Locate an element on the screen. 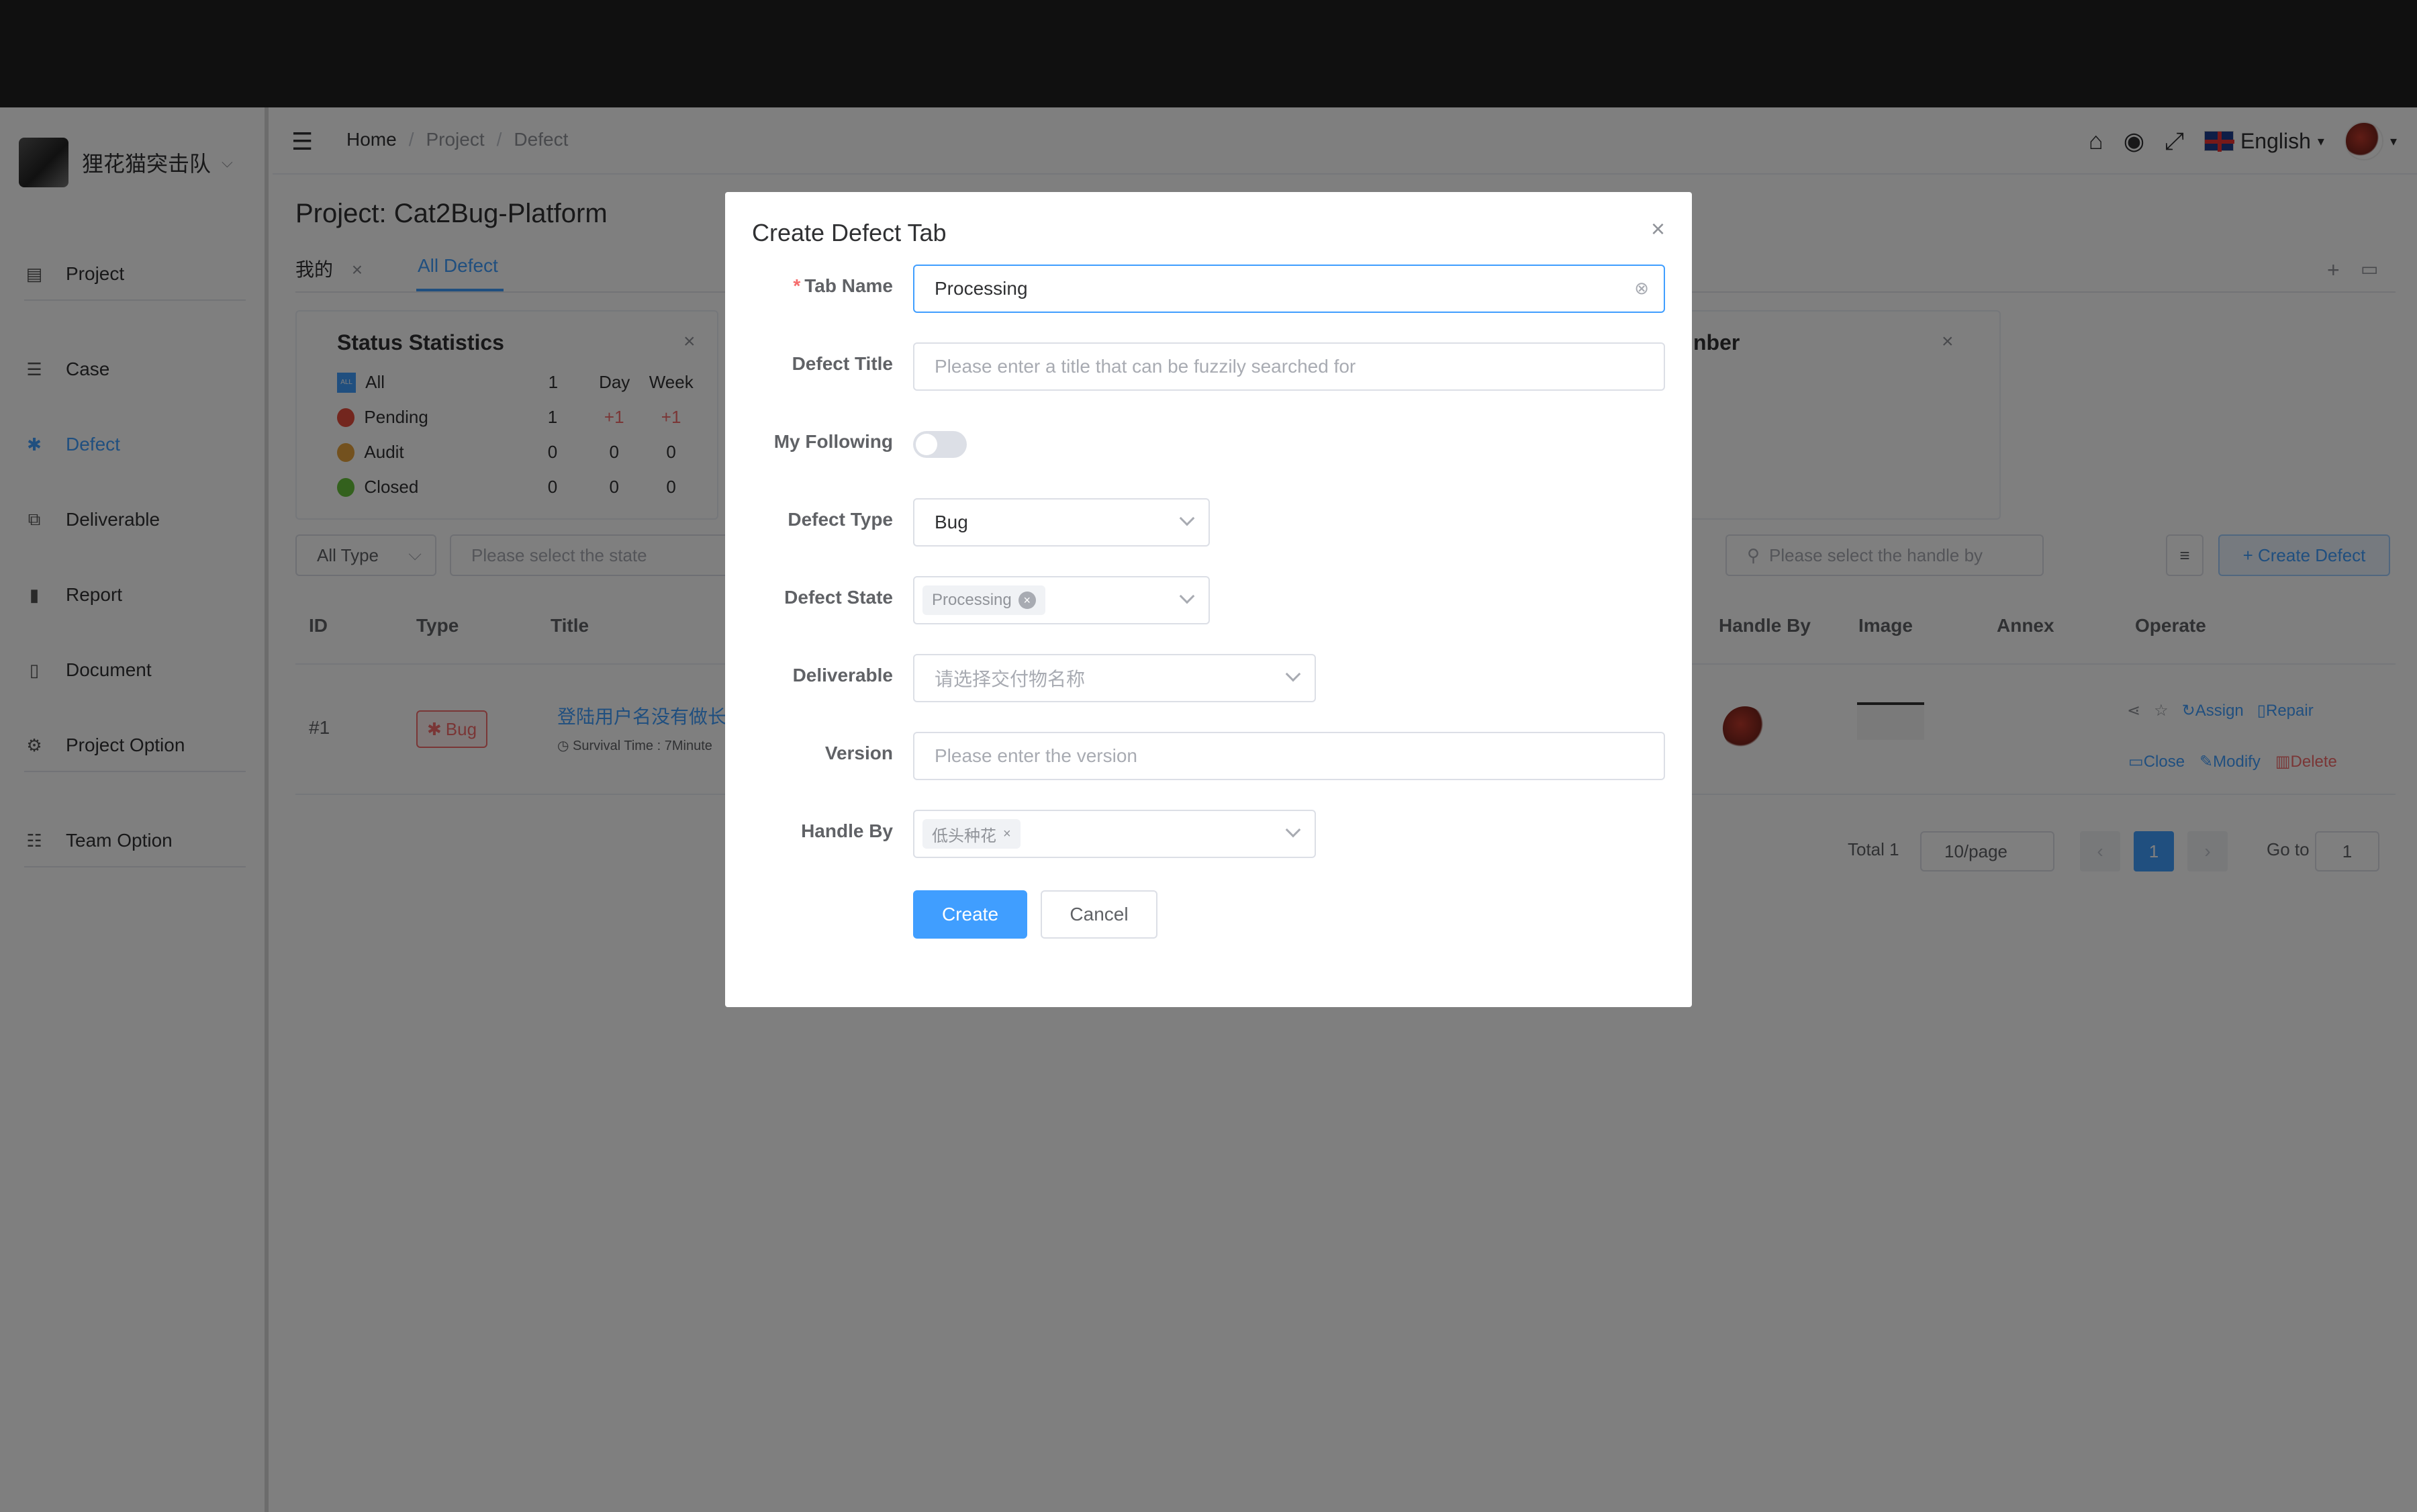 The height and width of the screenshot is (1512, 2417). my-following-label: My Following is located at coordinates (833, 441).